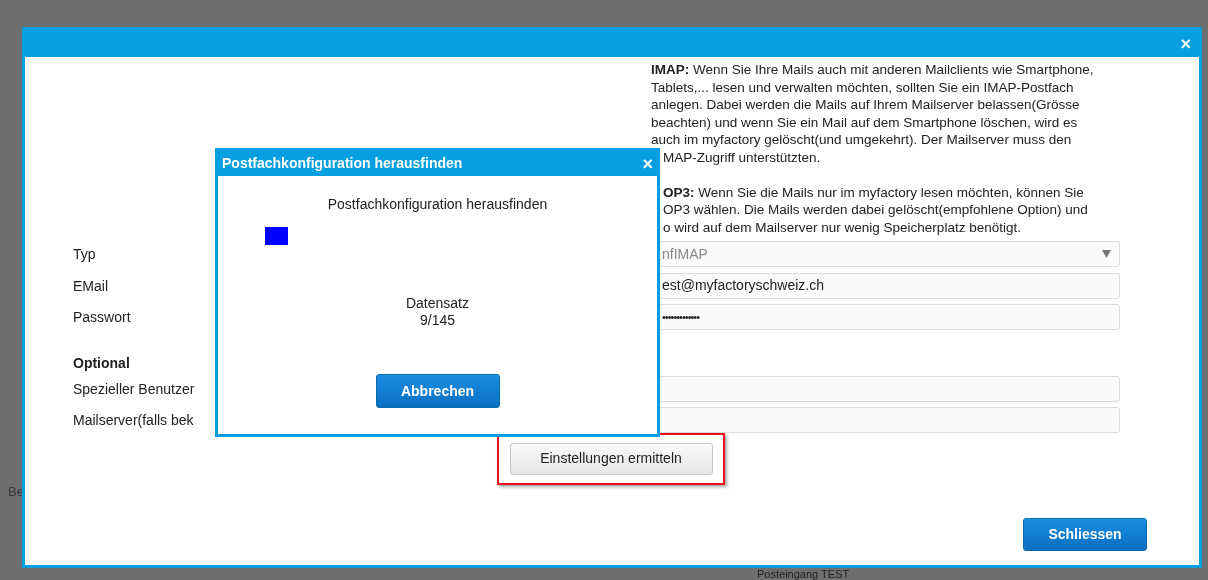 This screenshot has width=1208, height=580. Describe the element at coordinates (437, 204) in the screenshot. I see `progress-message: Postfachkonfiguration herausfinden` at that location.